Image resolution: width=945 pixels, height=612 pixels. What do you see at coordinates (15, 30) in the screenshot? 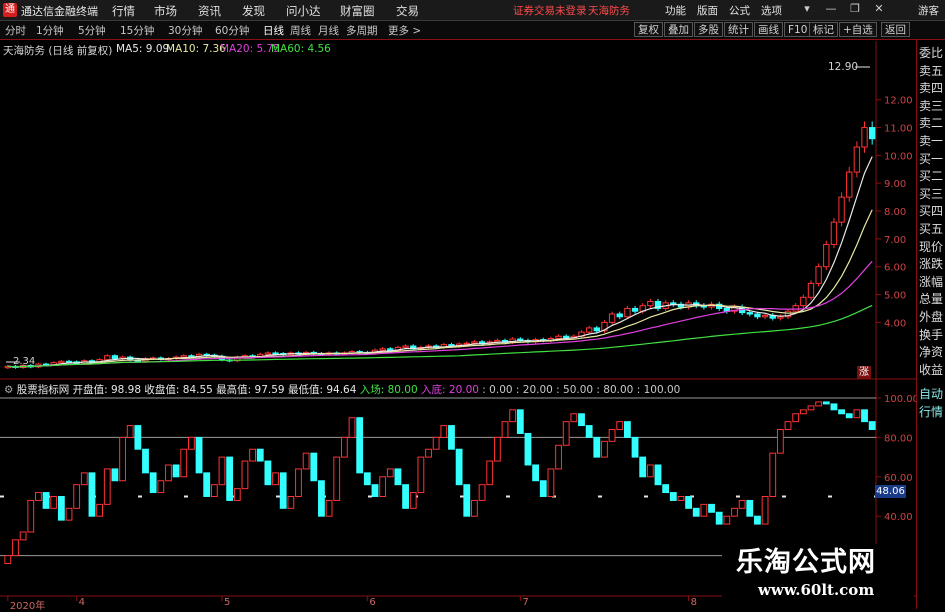
I see `period-tab-intraday: 分时` at bounding box center [15, 30].